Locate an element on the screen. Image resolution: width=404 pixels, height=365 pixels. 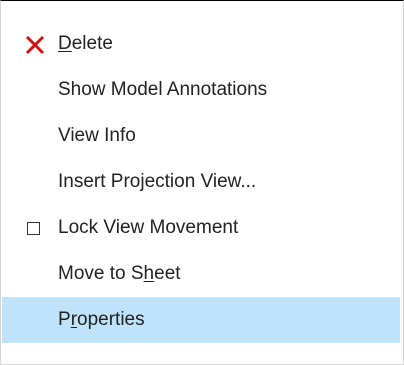
menu-item-label: View Info is located at coordinates (97, 135).